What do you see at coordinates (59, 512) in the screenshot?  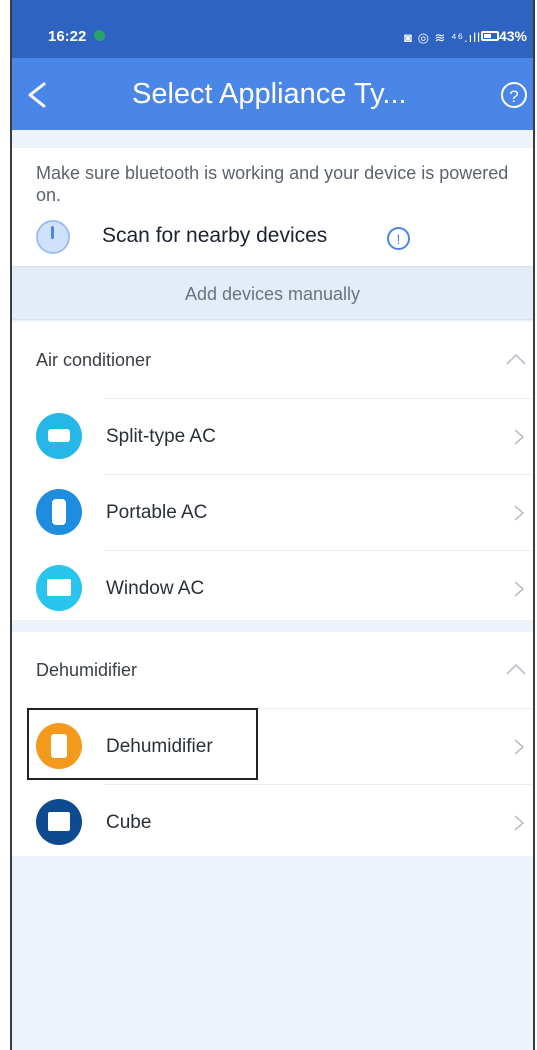 I see `portable-ac-icon` at bounding box center [59, 512].